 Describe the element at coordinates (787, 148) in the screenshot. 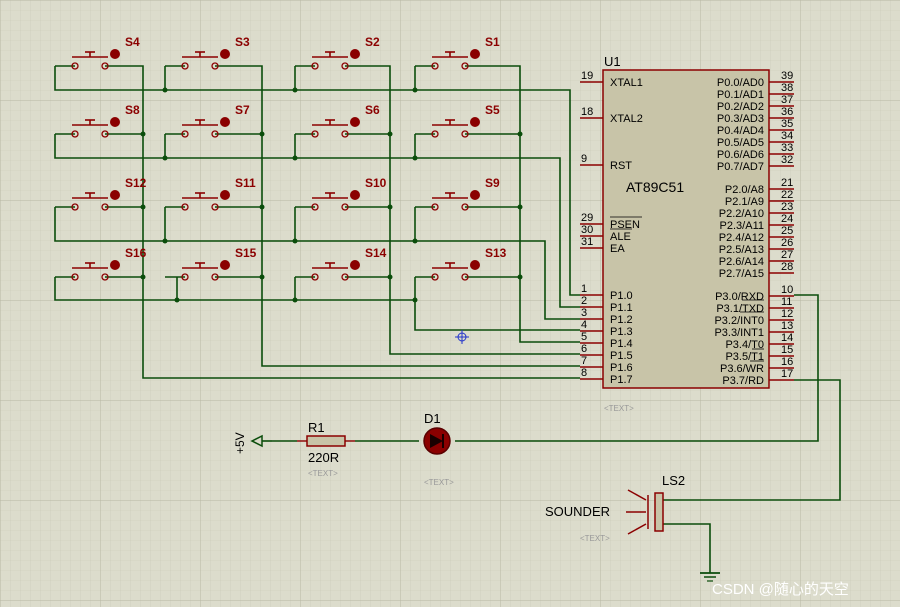

I see `chip-pin-number: 33` at that location.